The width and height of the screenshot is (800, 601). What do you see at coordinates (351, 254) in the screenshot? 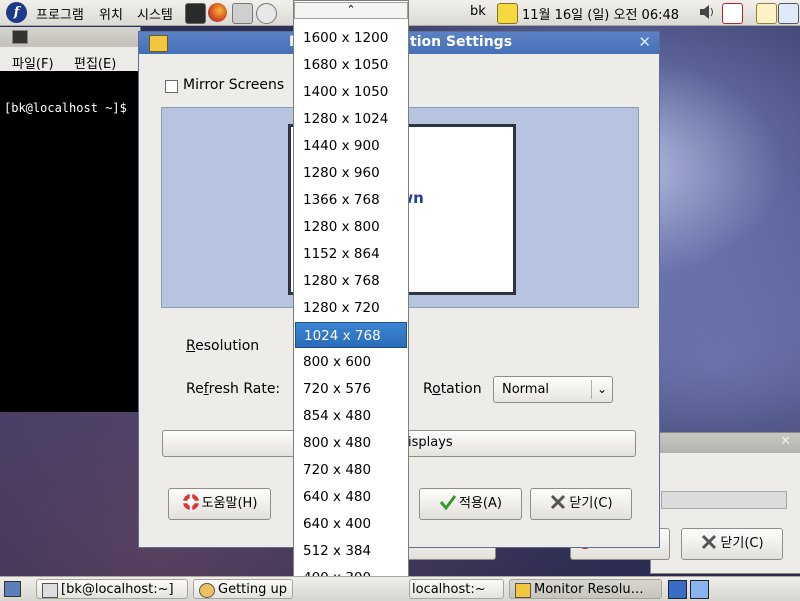
I see `resolution-option: 1152 x 864` at bounding box center [351, 254].